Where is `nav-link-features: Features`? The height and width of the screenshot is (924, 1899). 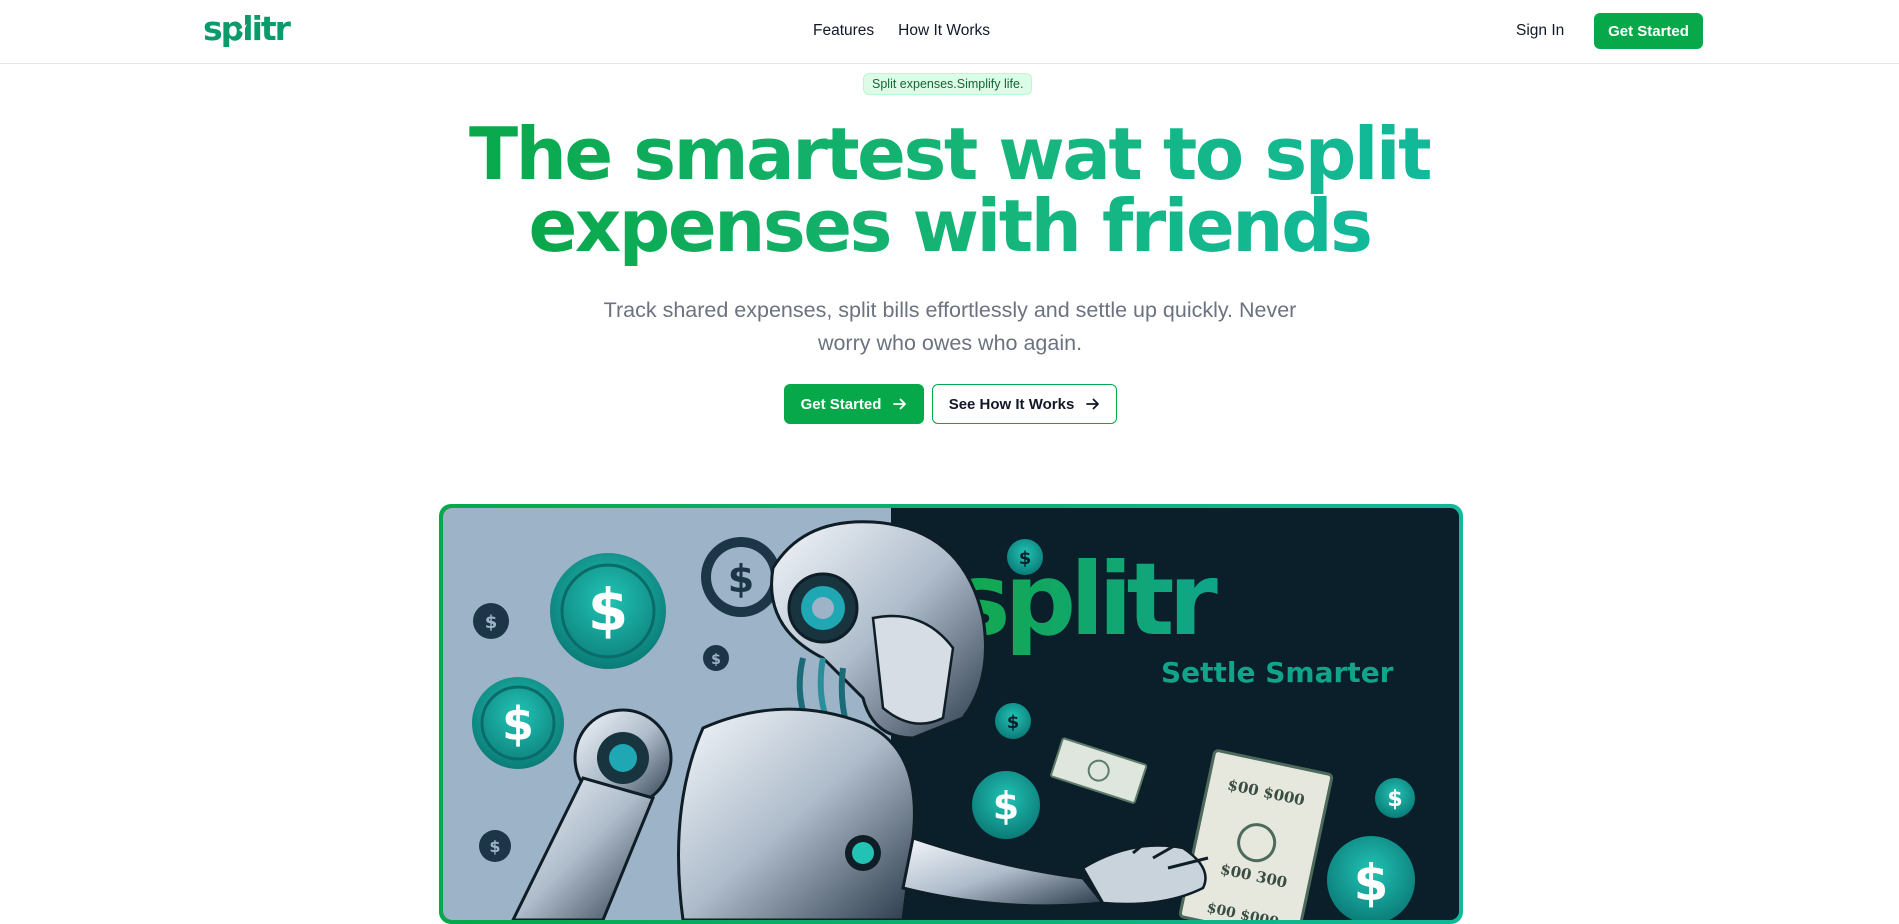
nav-link-features: Features is located at coordinates (843, 31).